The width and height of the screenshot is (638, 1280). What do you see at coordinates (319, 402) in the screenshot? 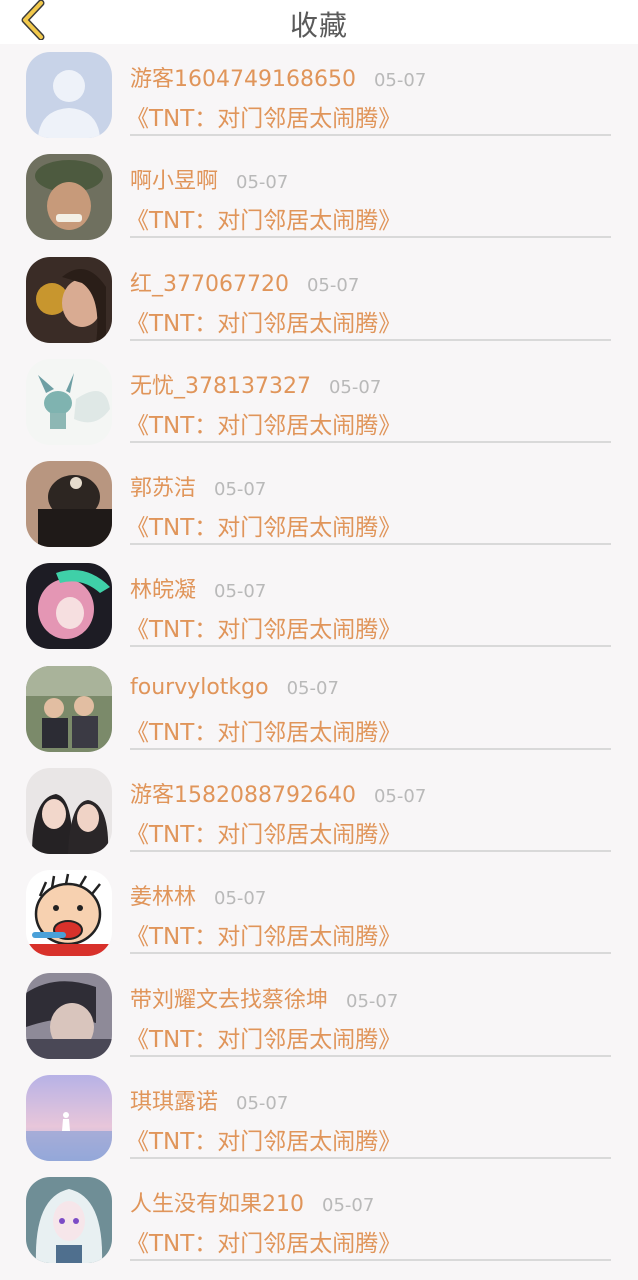
I see `list-item: 无忧_378137327 05-07 《TNT：对门邻居太闹腾》` at bounding box center [319, 402].